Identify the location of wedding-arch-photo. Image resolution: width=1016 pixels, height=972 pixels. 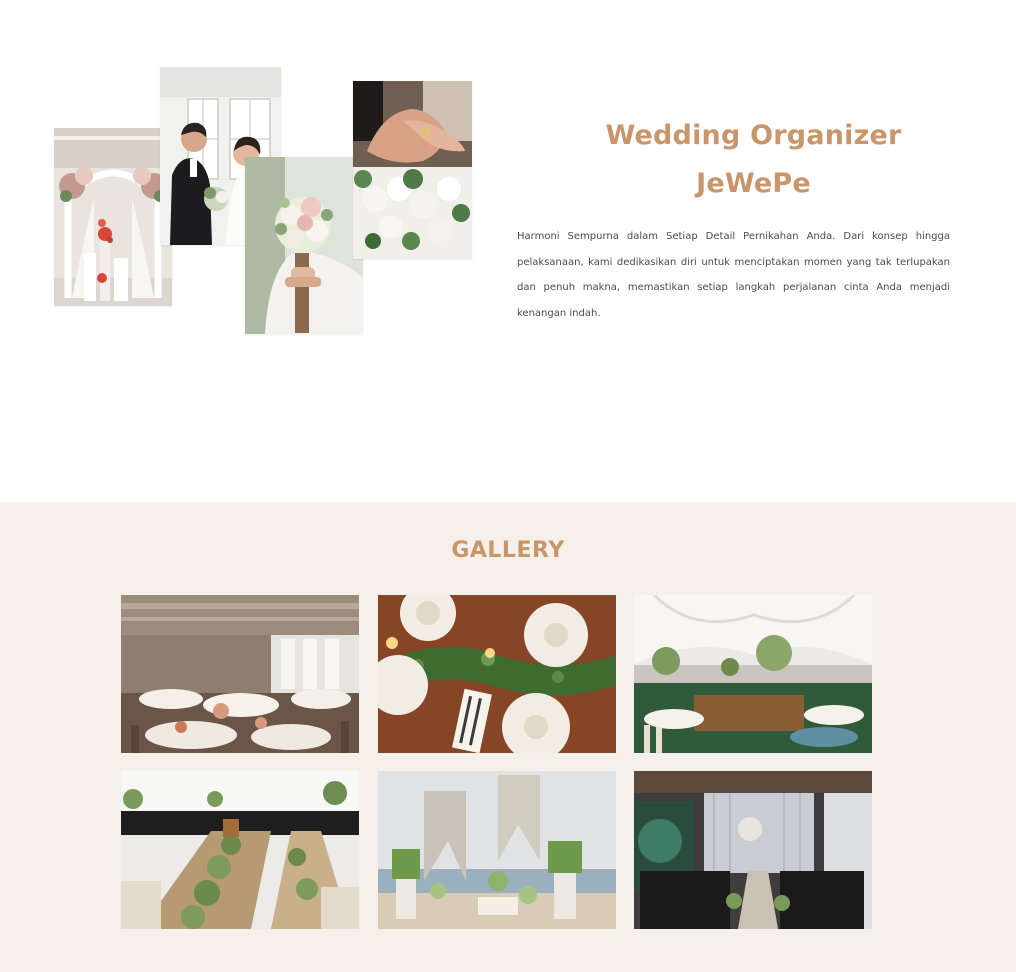
(113, 217).